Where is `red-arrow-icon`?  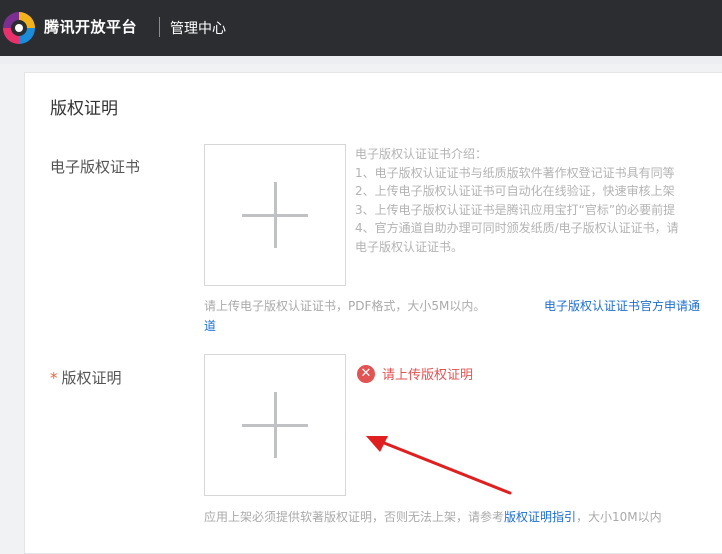 red-arrow-icon is located at coordinates (439, 465).